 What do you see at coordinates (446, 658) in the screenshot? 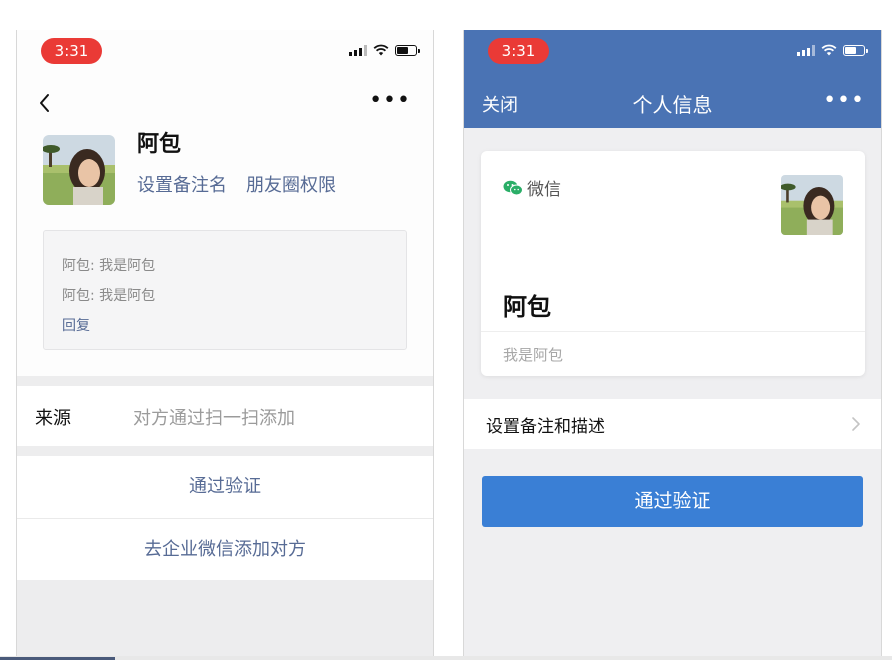
I see `bottom-edge` at bounding box center [446, 658].